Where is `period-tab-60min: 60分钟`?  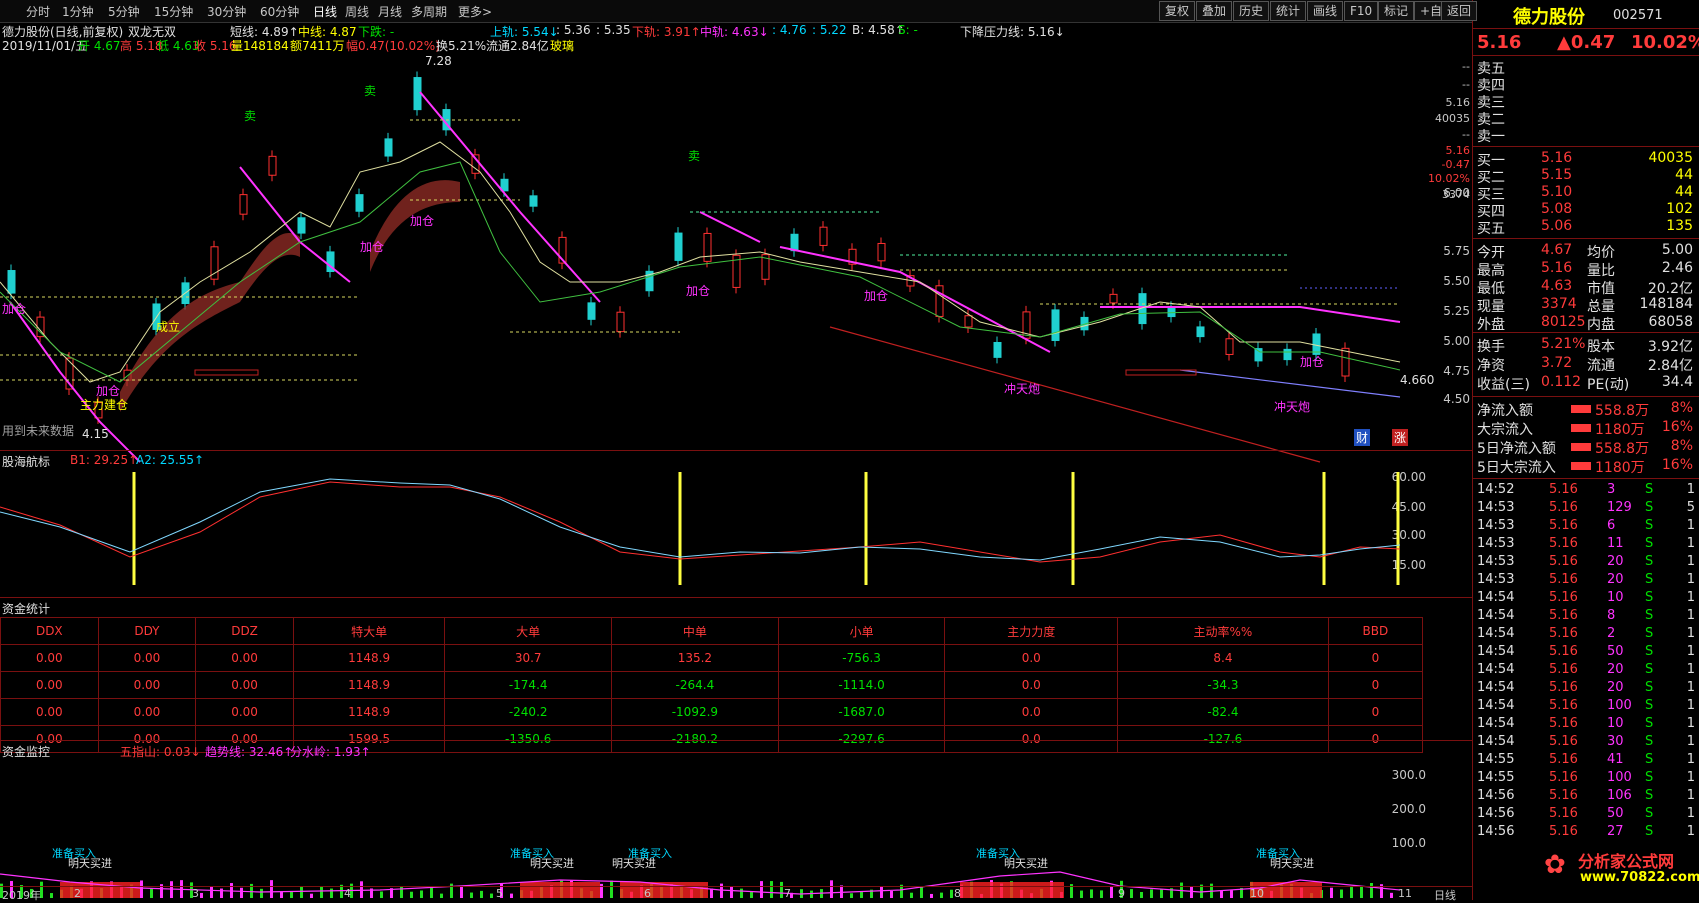
period-tab-60min: 60分钟 is located at coordinates (279, 11).